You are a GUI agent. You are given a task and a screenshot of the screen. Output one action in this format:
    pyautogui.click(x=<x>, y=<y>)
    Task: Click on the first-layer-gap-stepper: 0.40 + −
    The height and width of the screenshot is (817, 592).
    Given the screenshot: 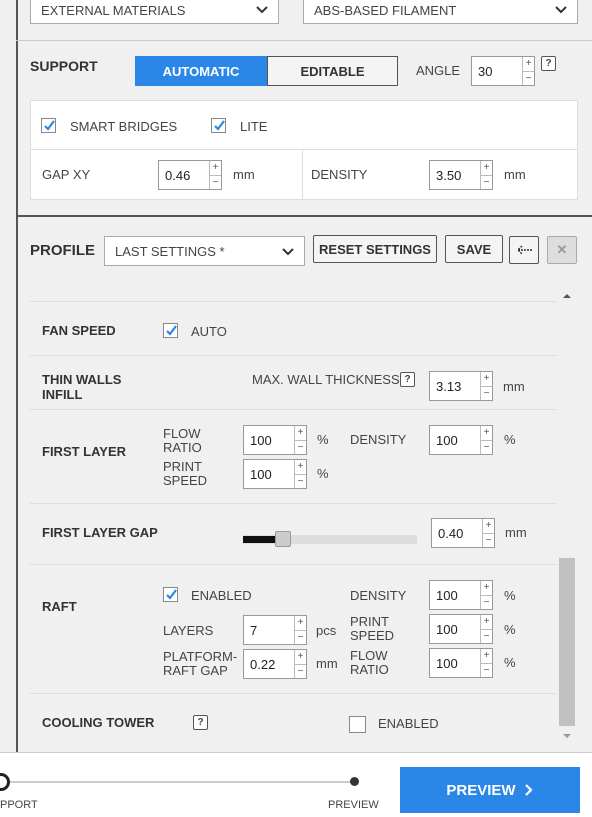 What is the action you would take?
    pyautogui.click(x=463, y=533)
    